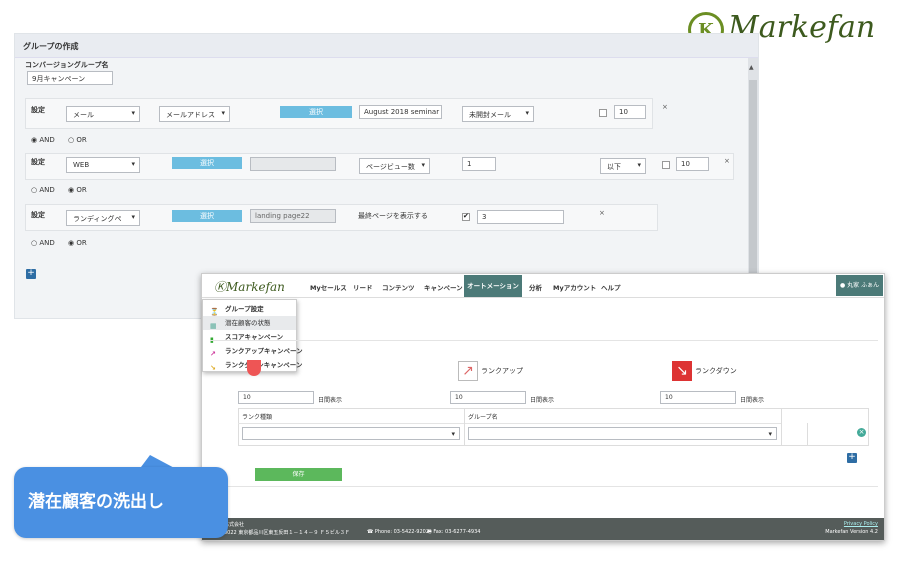  Describe the element at coordinates (103, 218) in the screenshot. I see `type-select: ランディングペ` at that location.